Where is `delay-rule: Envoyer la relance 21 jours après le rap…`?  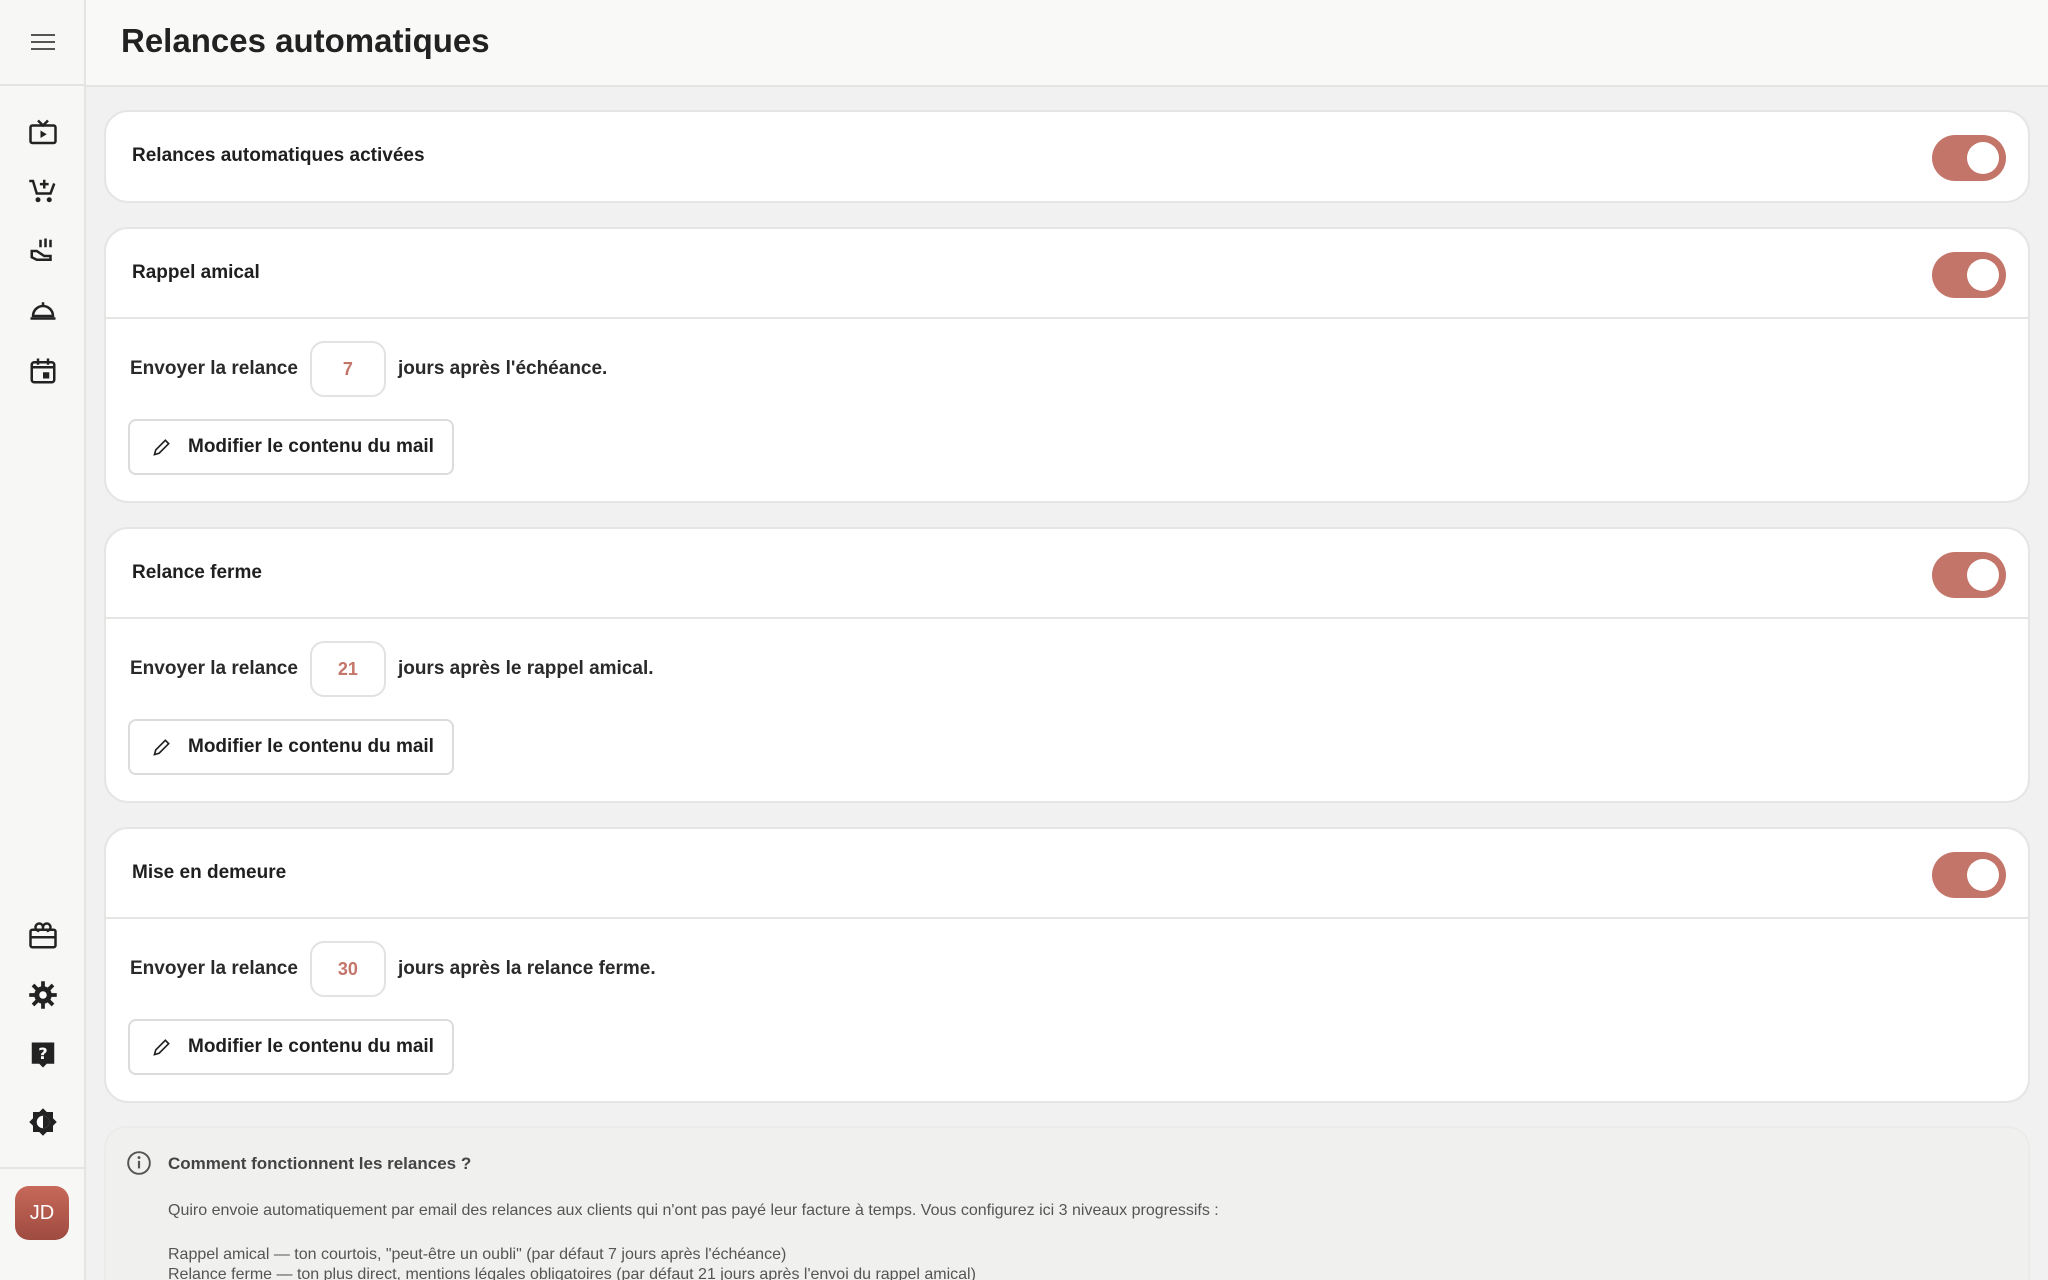 delay-rule: Envoyer la relance 21 jours après le rap… is located at coordinates (392, 669).